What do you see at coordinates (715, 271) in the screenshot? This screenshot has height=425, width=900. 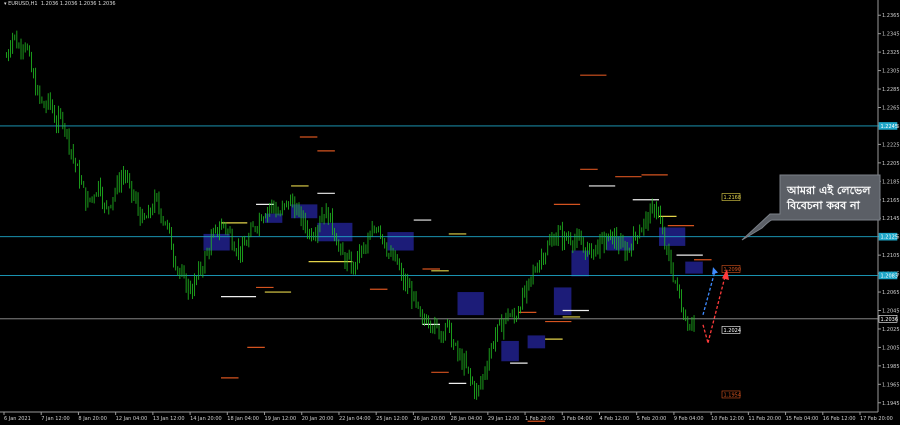 I see `blue-arrowhead-icon` at bounding box center [715, 271].